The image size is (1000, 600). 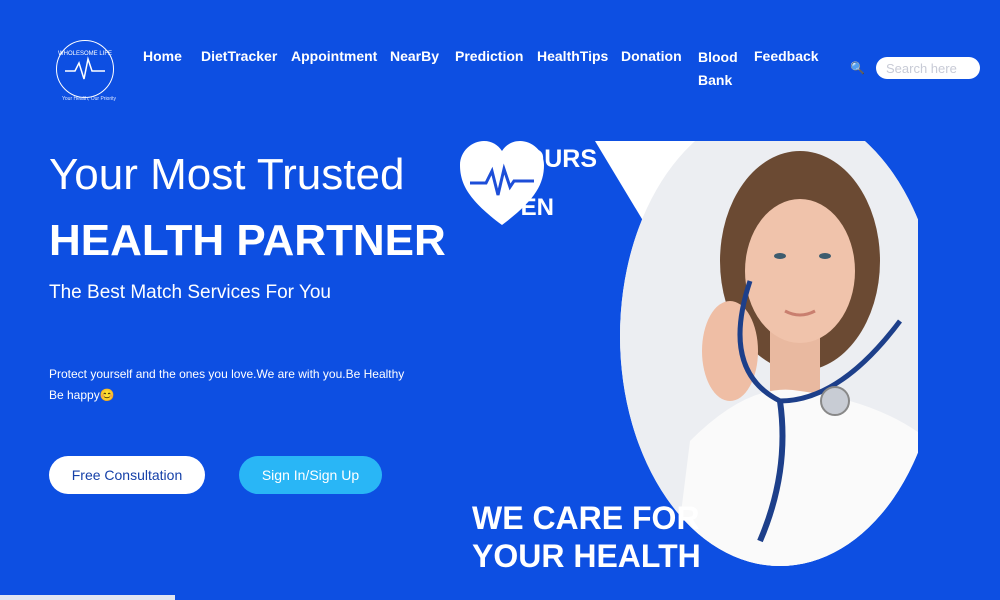 I want to click on horizontal-scrollbar, so click(x=87, y=597).